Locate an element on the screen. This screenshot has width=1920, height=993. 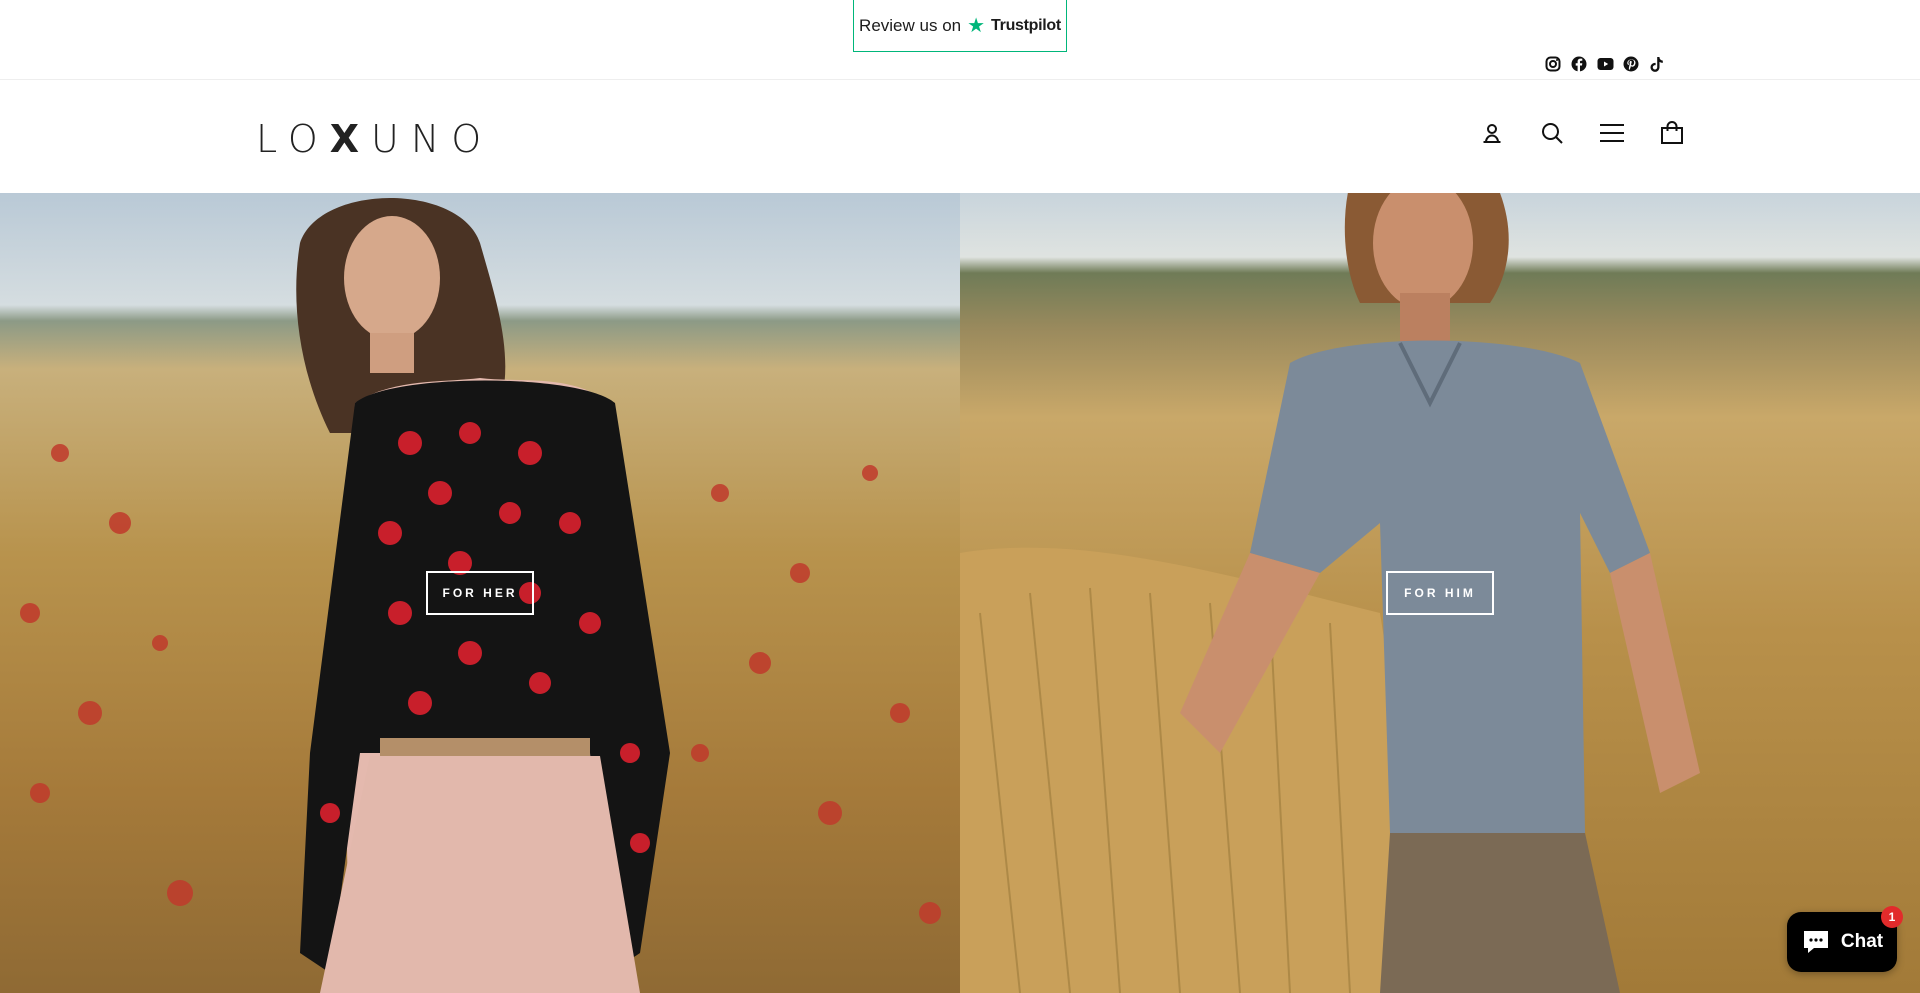
site-header: LO X UNO is located at coordinates (960, 137).